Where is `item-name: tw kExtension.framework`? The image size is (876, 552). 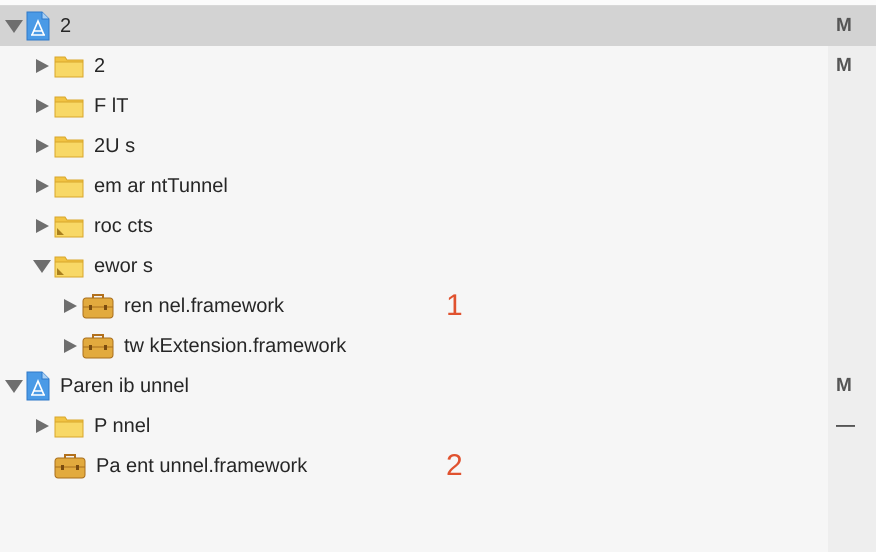
item-name: tw kExtension.framework is located at coordinates (235, 346).